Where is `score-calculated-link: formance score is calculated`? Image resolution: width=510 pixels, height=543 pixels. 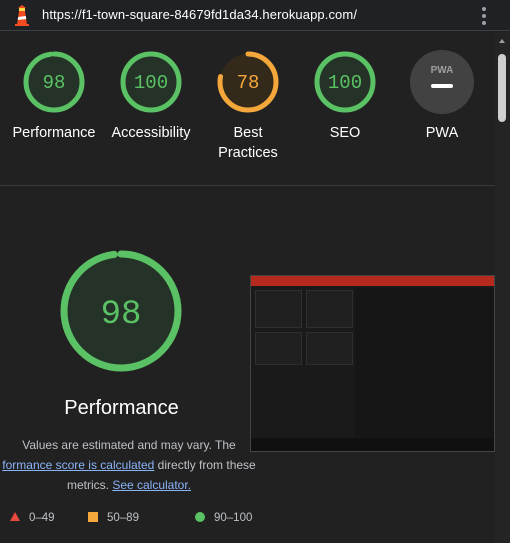
score-calculated-link: formance score is calculated is located at coordinates (78, 465).